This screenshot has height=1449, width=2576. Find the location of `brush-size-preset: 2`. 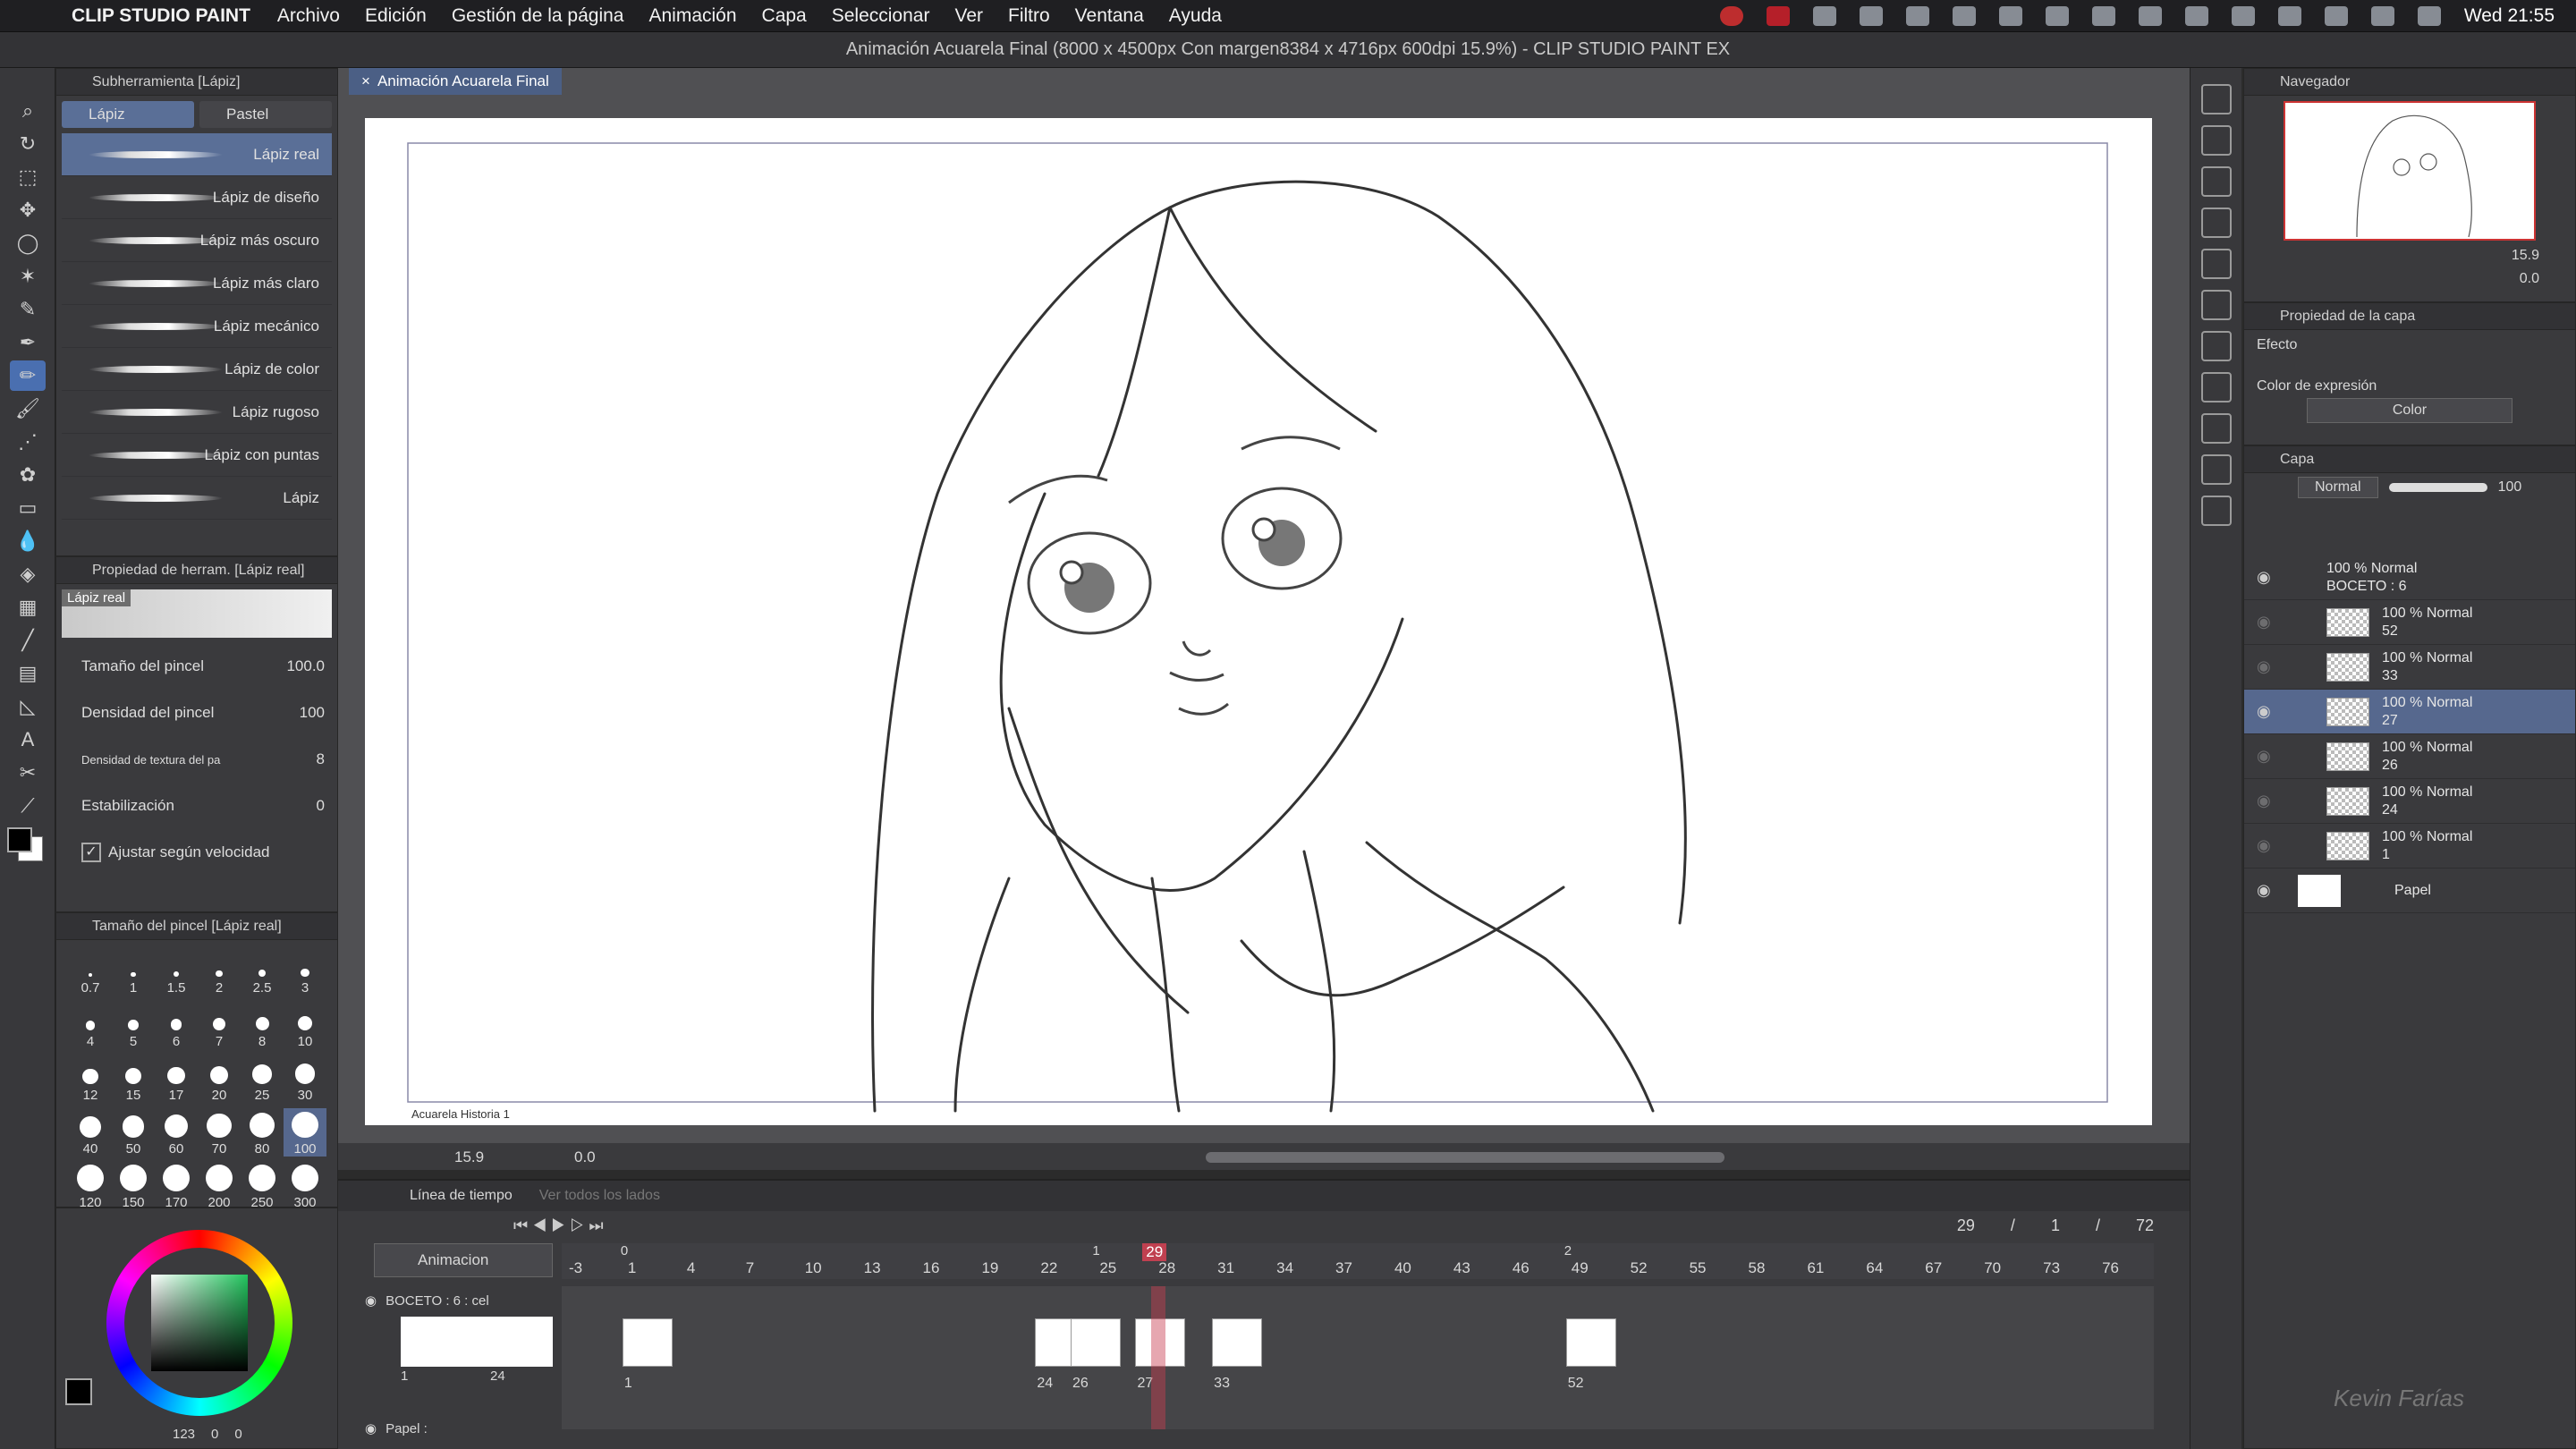

brush-size-preset: 2 is located at coordinates (219, 971).